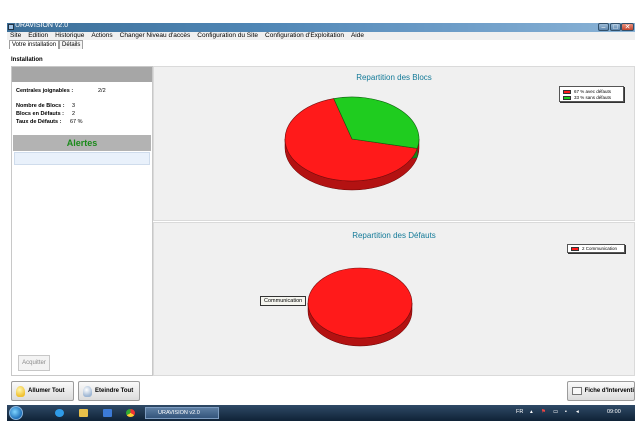 The image size is (635, 434). What do you see at coordinates (15, 36) in the screenshot?
I see `menu-item-site: Site` at bounding box center [15, 36].